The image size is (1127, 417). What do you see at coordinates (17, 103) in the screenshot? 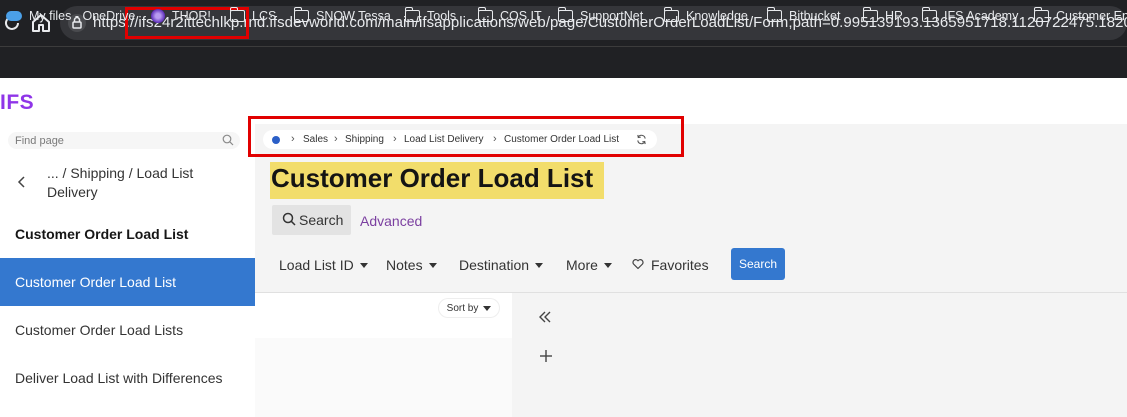
I see `ifs-logo: IFS` at bounding box center [17, 103].